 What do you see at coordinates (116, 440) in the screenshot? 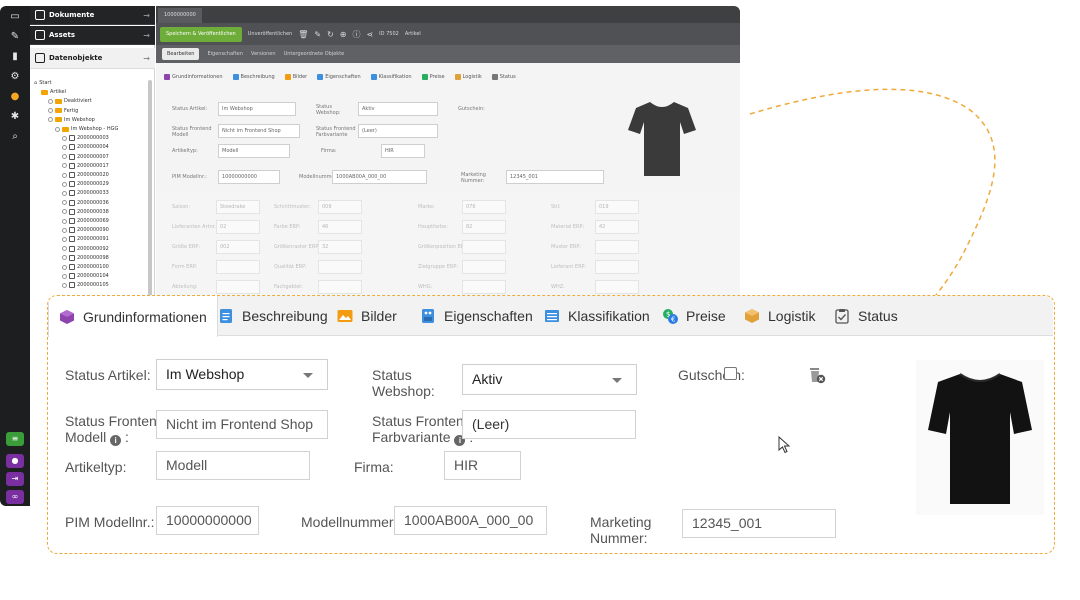
I see `info-icon: i` at bounding box center [116, 440].